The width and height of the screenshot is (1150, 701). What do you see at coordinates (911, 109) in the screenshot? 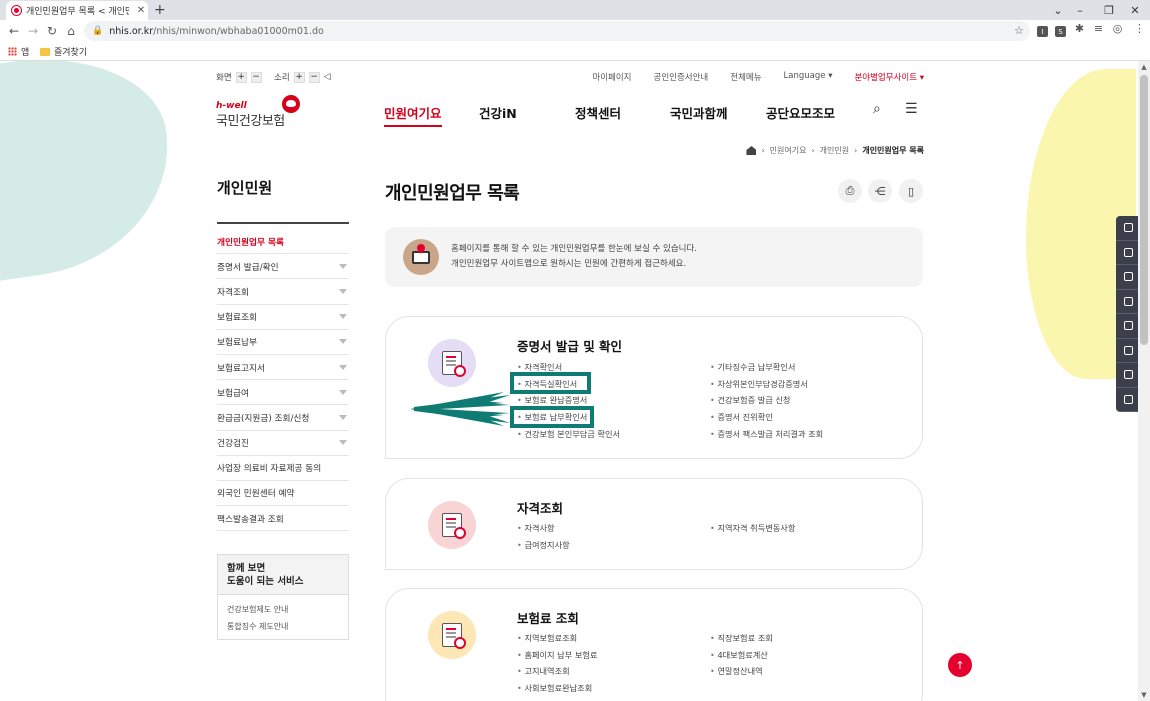
I see `hamburger-menu-icon: ☰` at bounding box center [911, 109].